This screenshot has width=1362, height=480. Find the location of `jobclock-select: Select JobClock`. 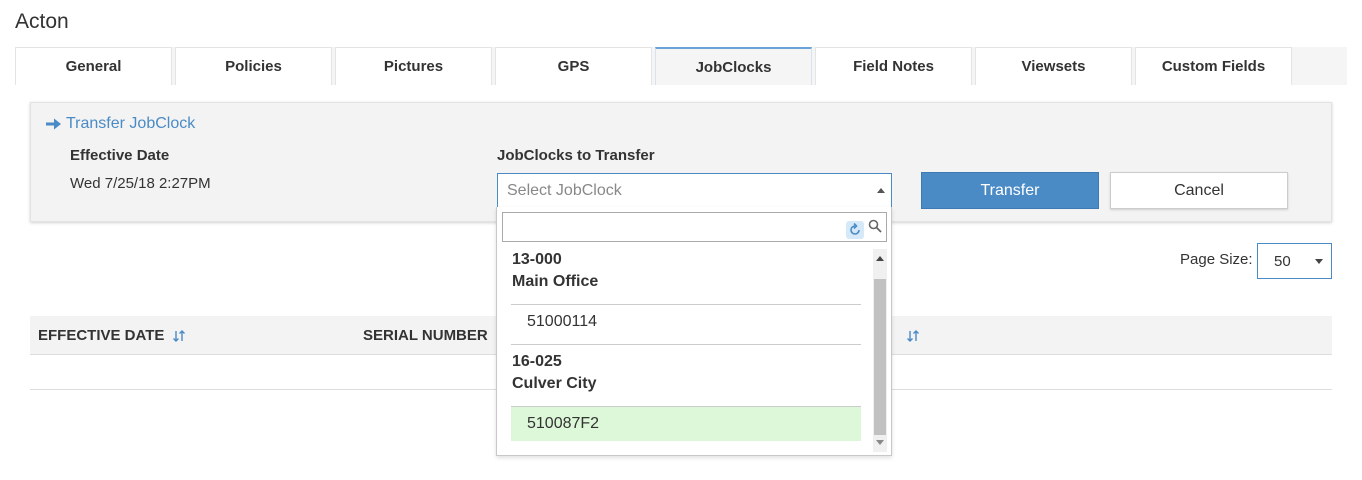

jobclock-select: Select JobClock is located at coordinates (694, 191).